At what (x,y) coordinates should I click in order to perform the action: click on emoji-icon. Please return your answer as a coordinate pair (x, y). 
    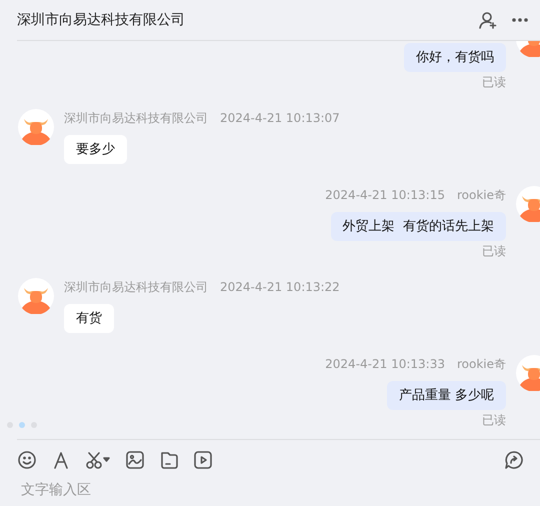
    Looking at the image, I should click on (27, 460).